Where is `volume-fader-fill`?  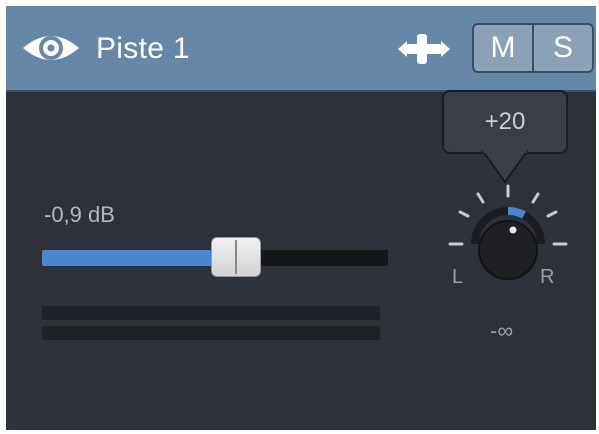
volume-fader-fill is located at coordinates (126, 258).